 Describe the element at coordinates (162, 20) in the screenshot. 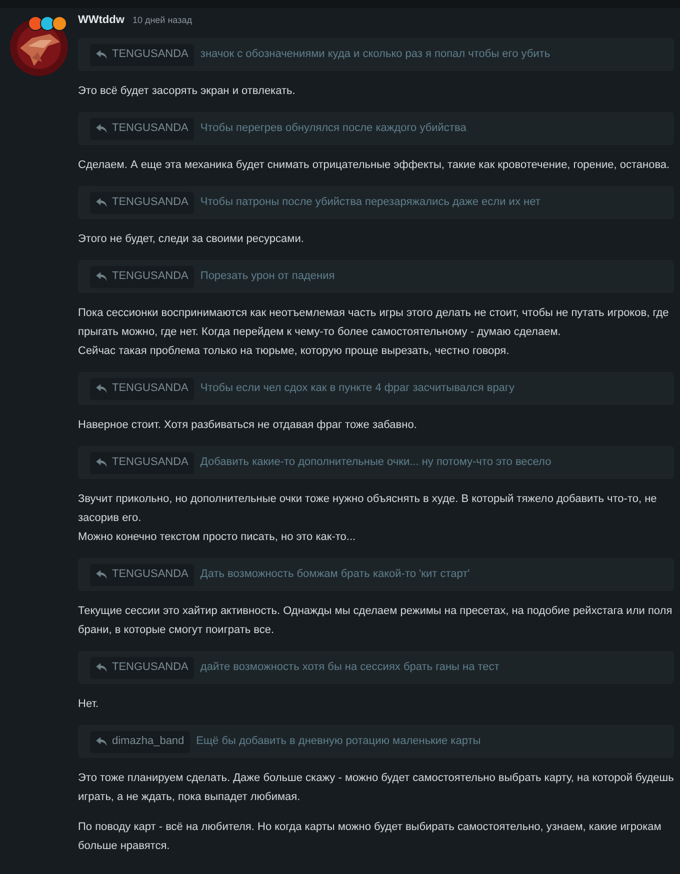

I see `post-time: 10 дней назад` at that location.